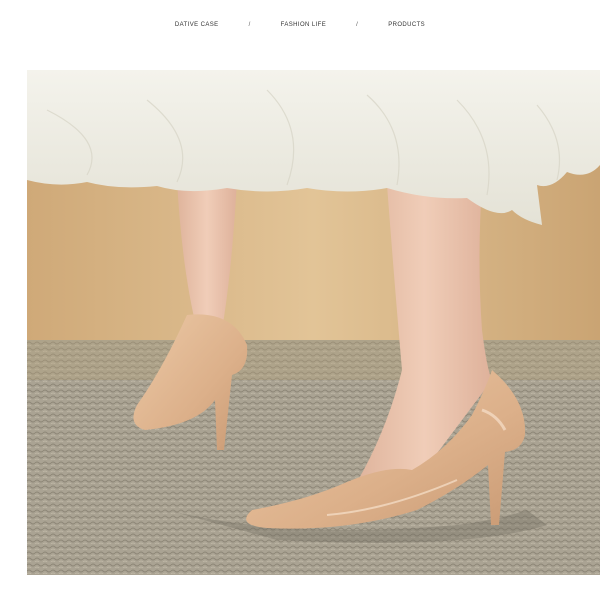  What do you see at coordinates (406, 25) in the screenshot?
I see `nav-item-products: PRODUCTS` at bounding box center [406, 25].